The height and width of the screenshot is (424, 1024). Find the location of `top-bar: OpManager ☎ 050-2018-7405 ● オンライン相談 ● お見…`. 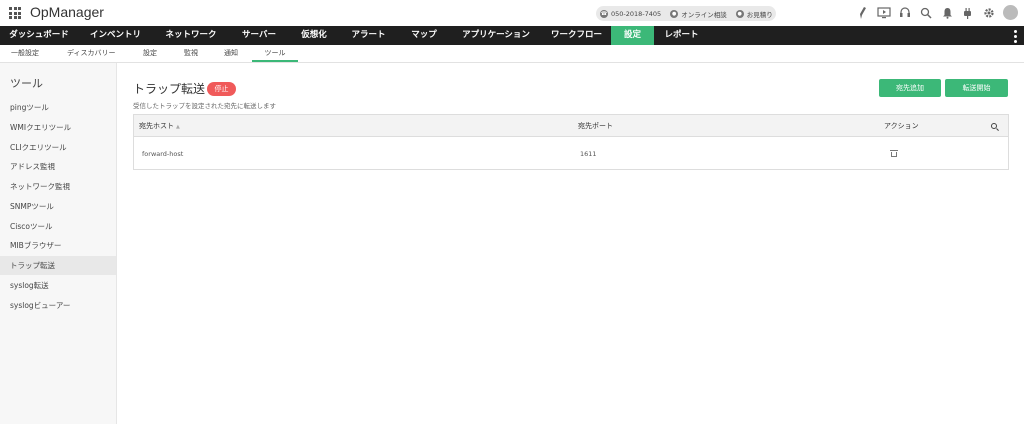

top-bar: OpManager ☎ 050-2018-7405 ● オンライン相談 ● お見… is located at coordinates (512, 13).